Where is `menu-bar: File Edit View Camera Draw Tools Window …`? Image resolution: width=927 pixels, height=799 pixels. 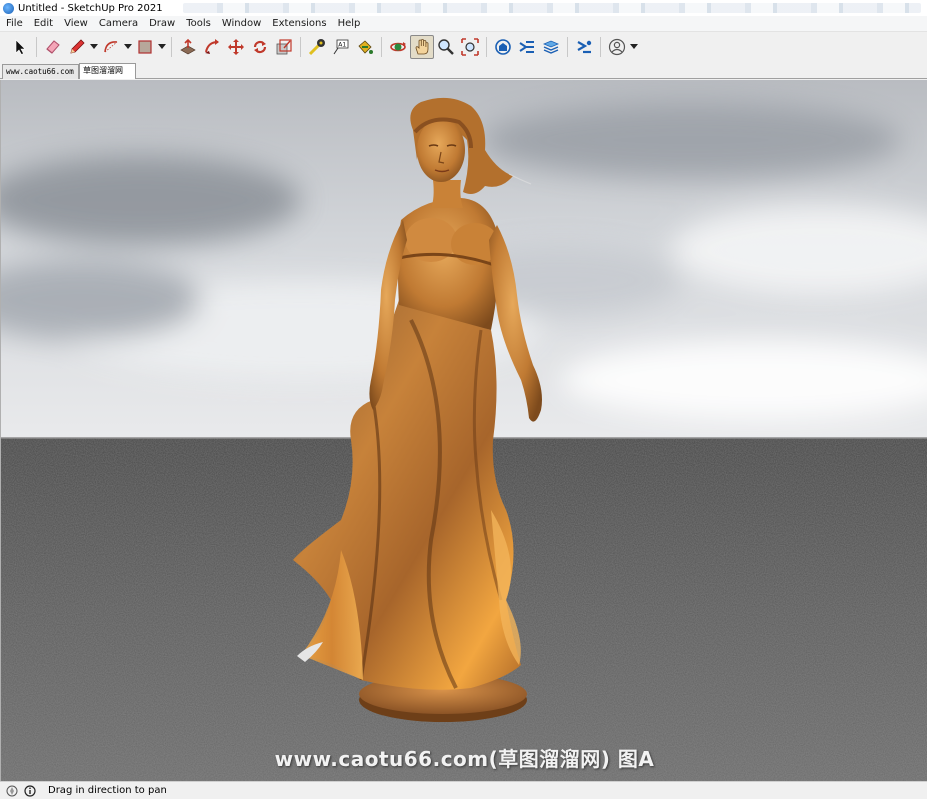 menu-bar: File Edit View Camera Draw Tools Window … is located at coordinates (463, 24).